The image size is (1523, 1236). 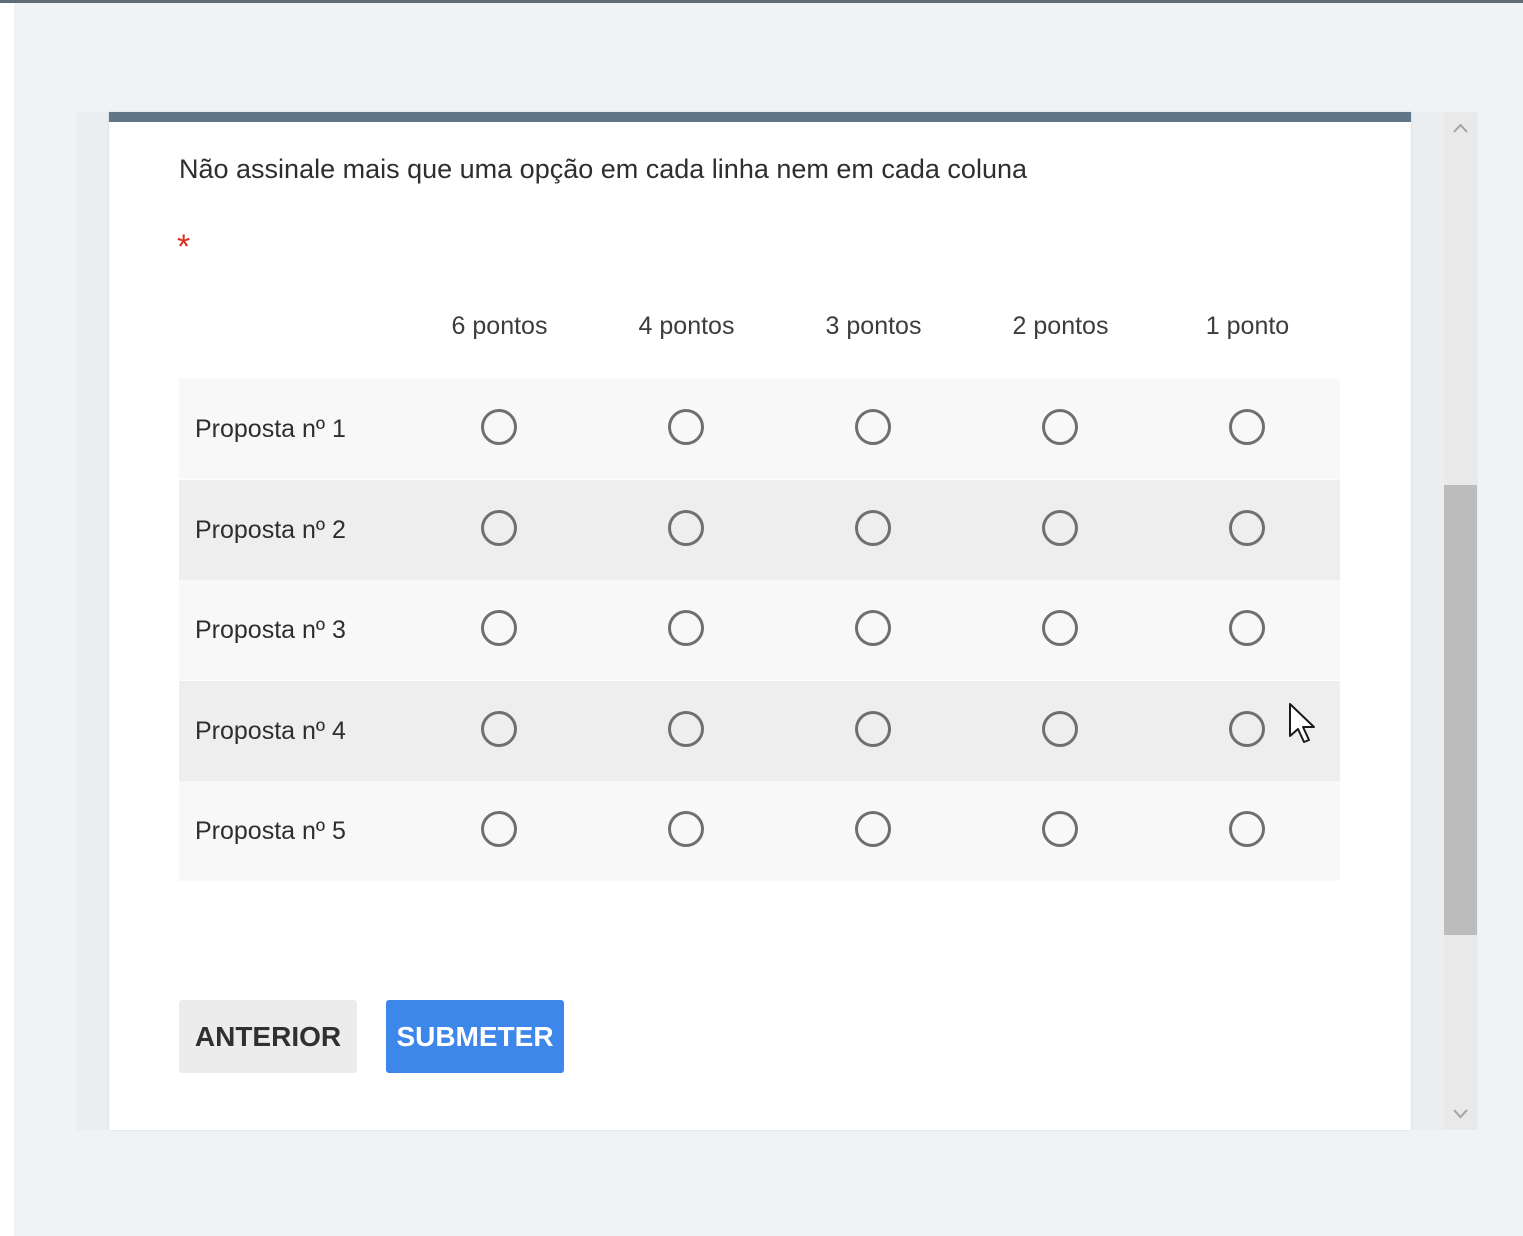 What do you see at coordinates (270, 630) in the screenshot?
I see `row-label: Proposta nº 3` at bounding box center [270, 630].